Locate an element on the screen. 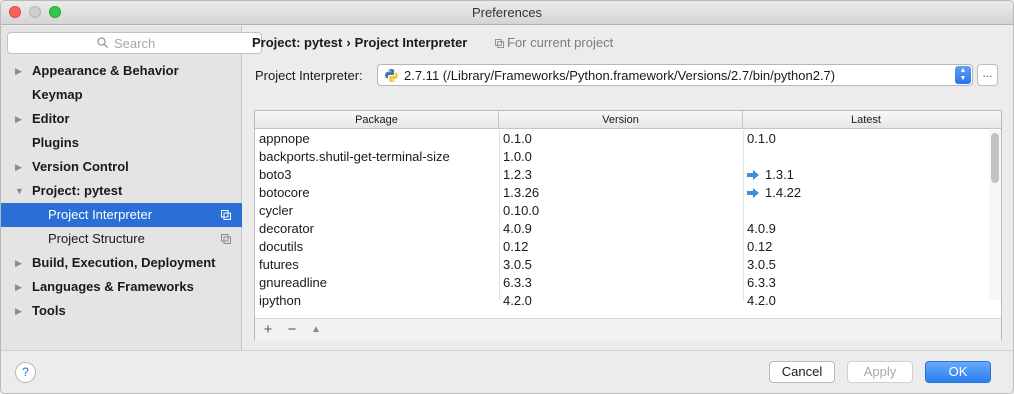 Image resolution: width=1014 pixels, height=394 pixels. package-name-cell: decorator is located at coordinates (286, 228).